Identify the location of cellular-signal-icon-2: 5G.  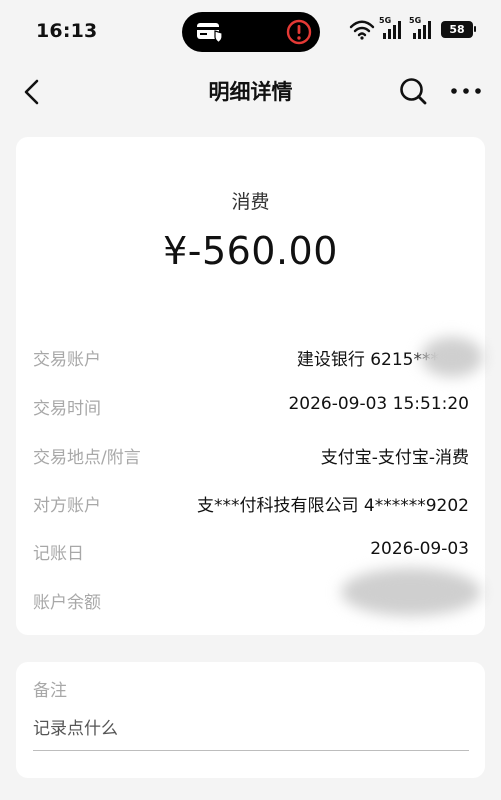
(422, 28).